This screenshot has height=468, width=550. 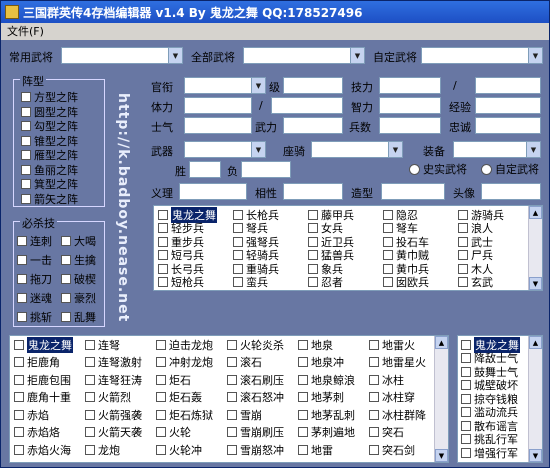 What do you see at coordinates (244, 415) in the screenshot?
I see `tactic-item: 雪崩` at bounding box center [244, 415].